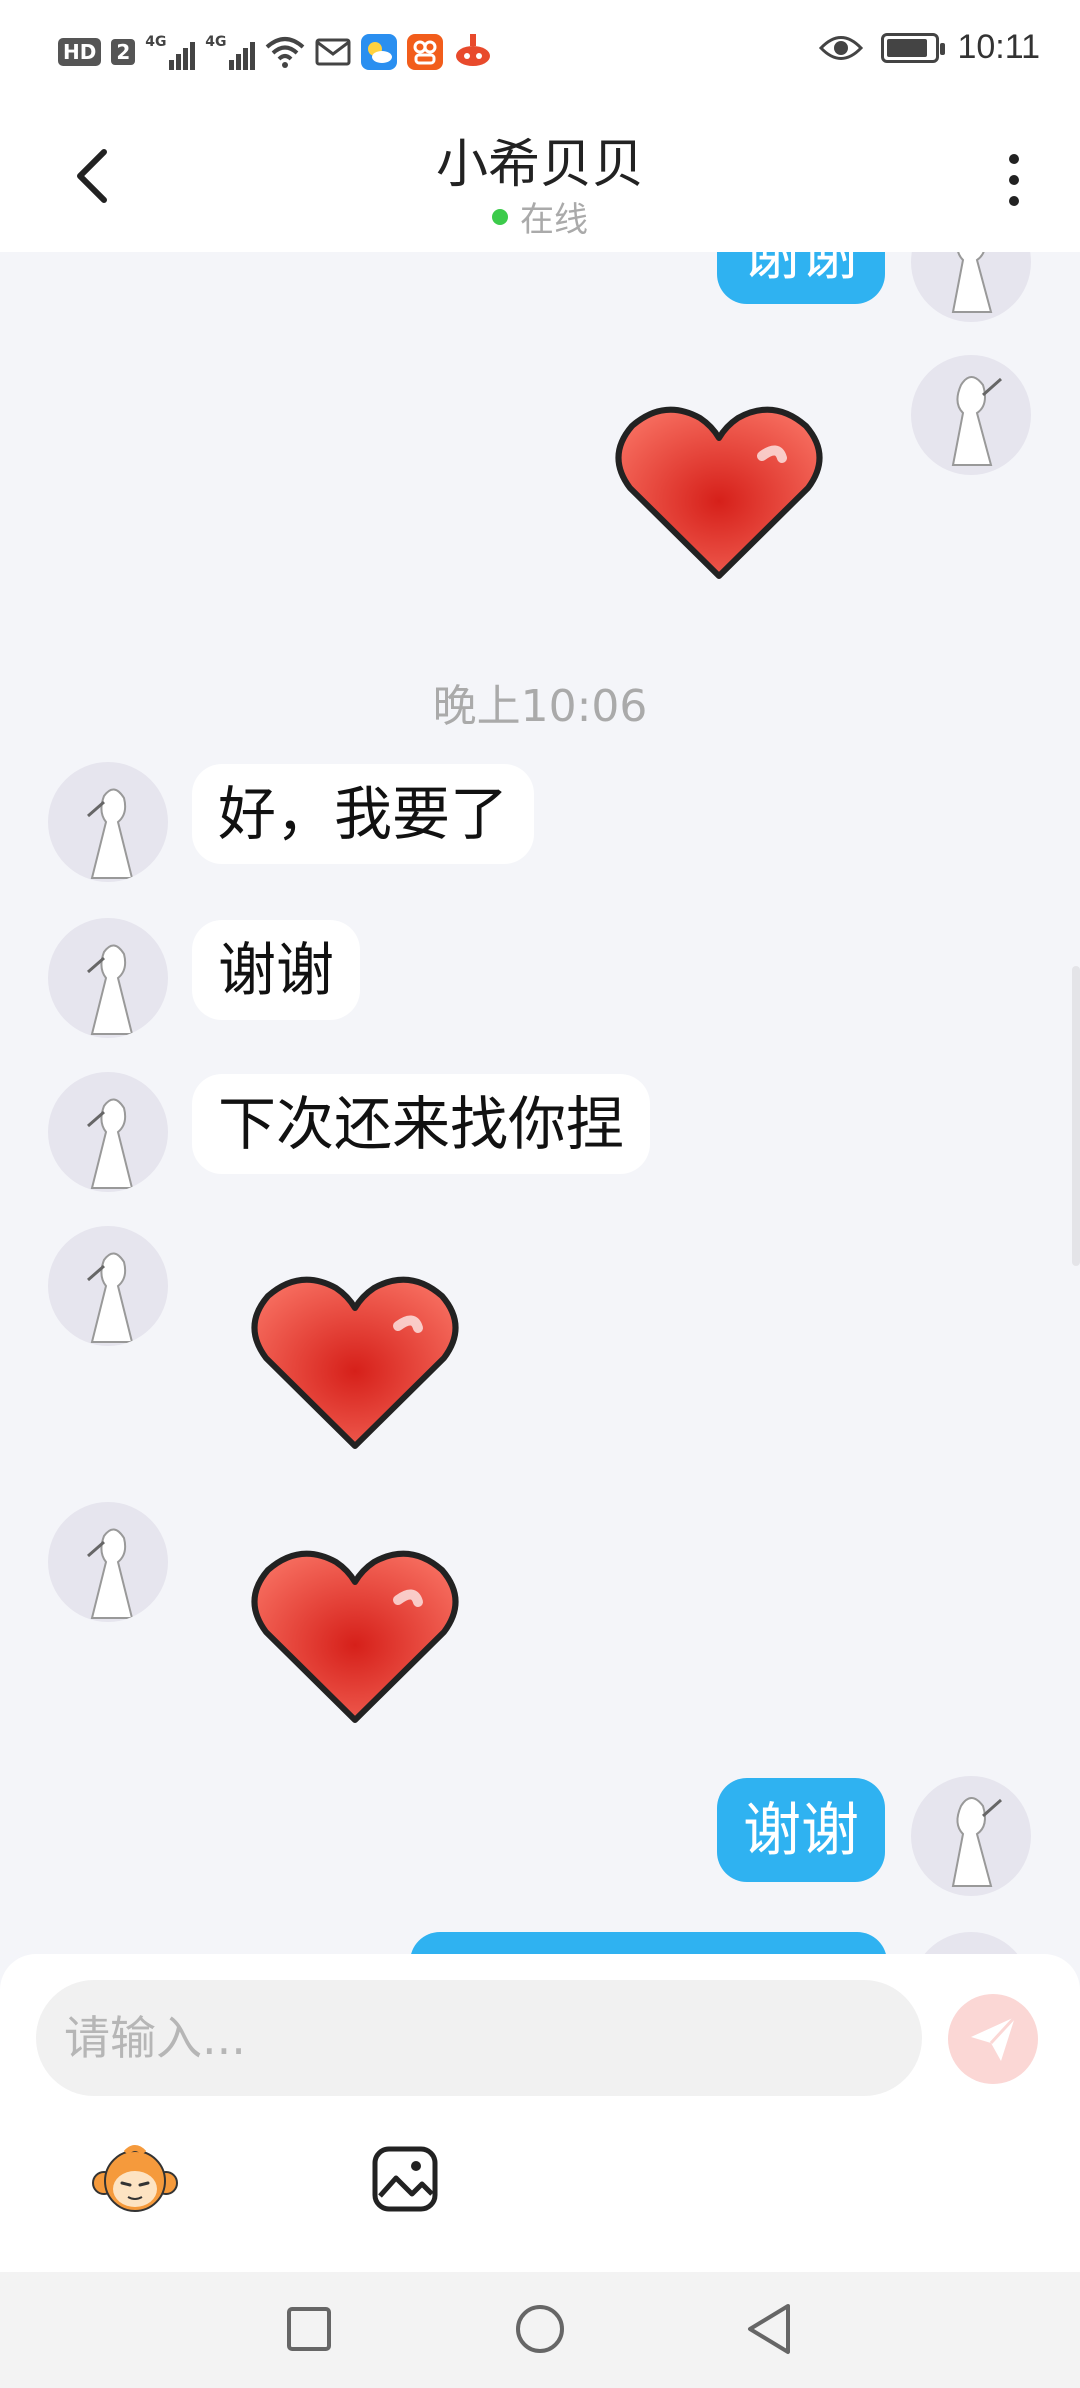  I want to click on home-icon, so click(540, 2329).